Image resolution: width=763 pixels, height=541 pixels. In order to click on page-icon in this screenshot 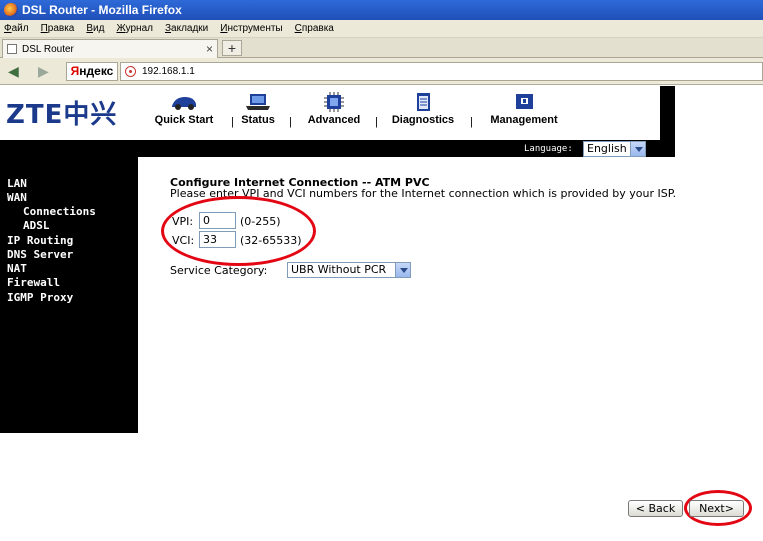, I will do `click(12, 49)`.